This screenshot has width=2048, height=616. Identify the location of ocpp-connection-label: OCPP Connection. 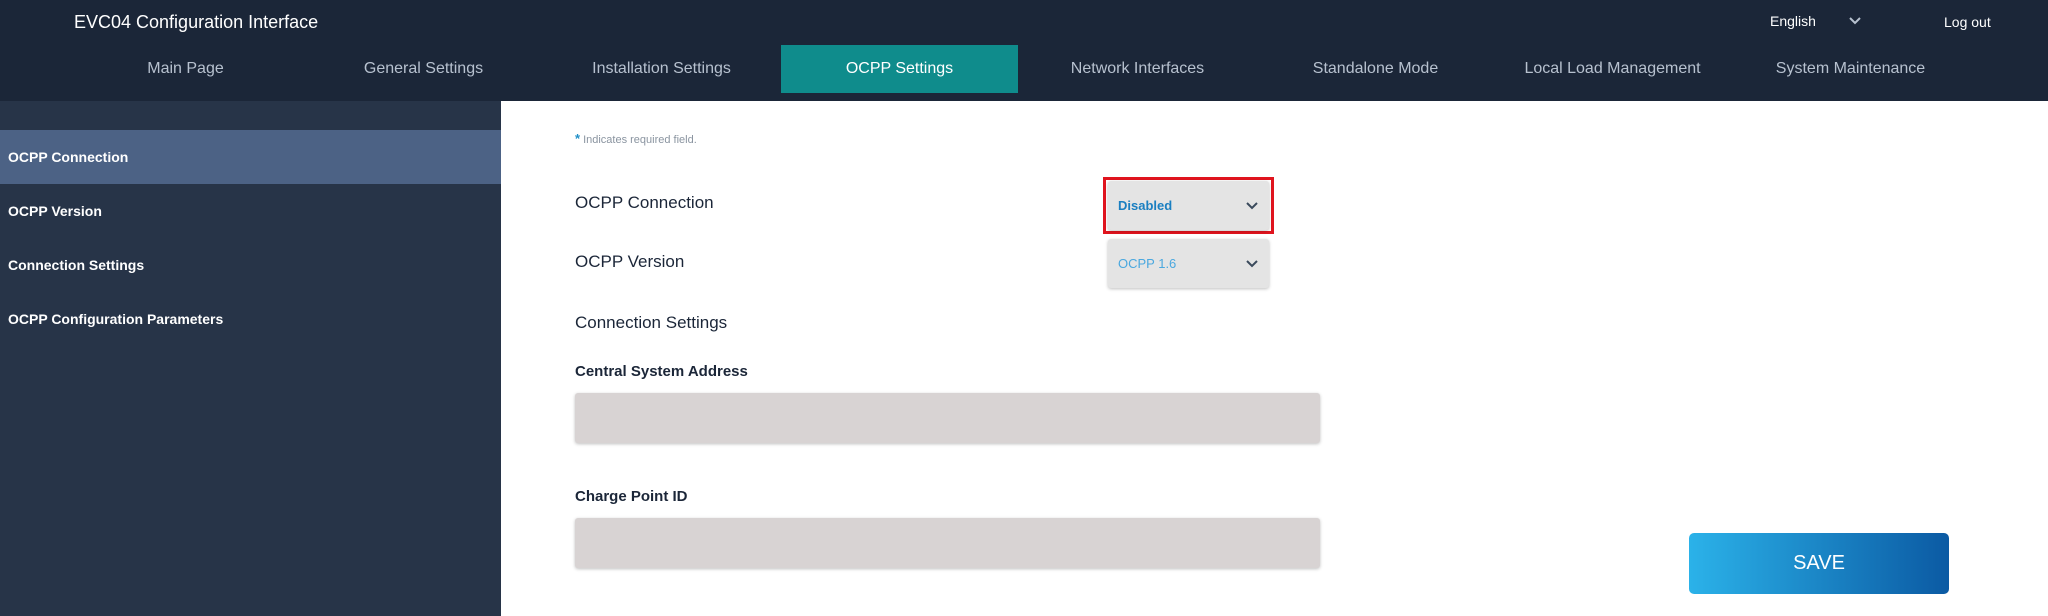
(644, 202).